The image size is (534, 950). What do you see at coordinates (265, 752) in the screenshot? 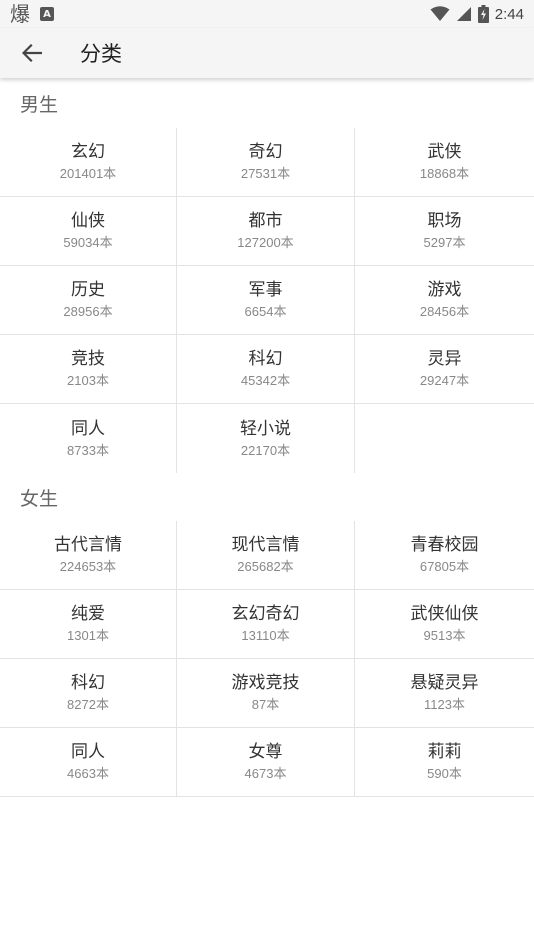
I see `category-name: 女尊` at bounding box center [265, 752].